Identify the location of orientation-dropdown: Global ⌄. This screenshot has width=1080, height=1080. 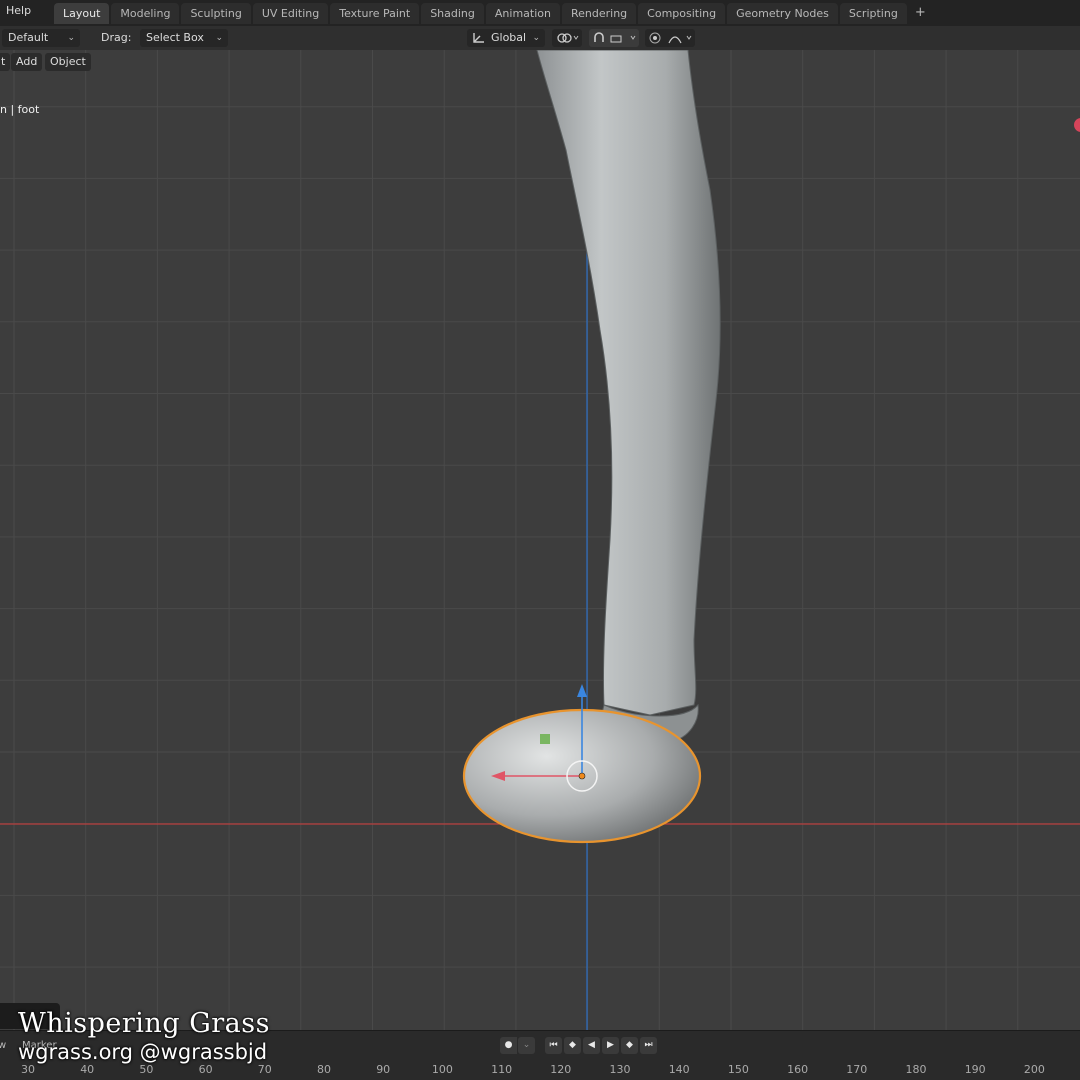
(506, 38).